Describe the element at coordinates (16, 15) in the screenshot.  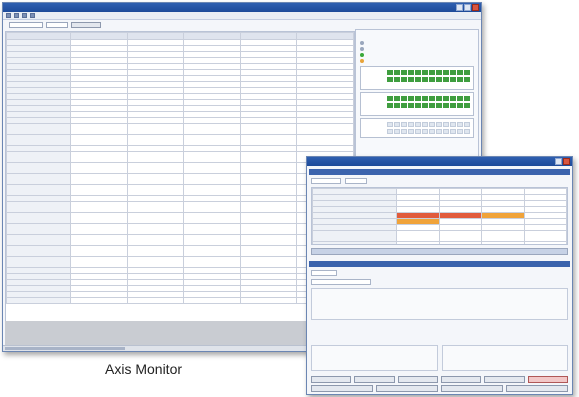
I see `open-icon` at that location.